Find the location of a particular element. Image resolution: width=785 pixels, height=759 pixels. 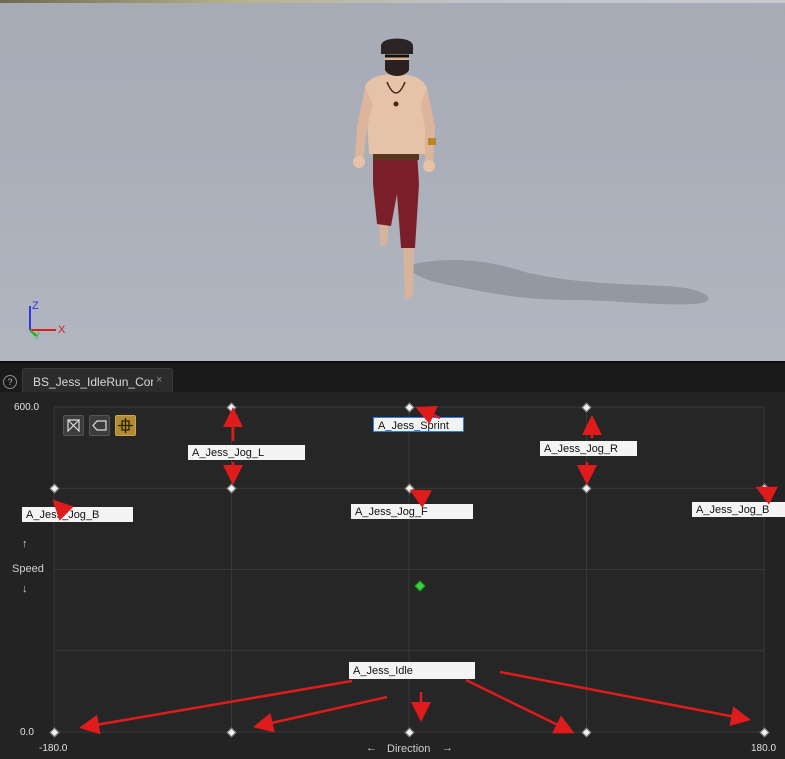

axis-x-label: X is located at coordinates (62, 330).